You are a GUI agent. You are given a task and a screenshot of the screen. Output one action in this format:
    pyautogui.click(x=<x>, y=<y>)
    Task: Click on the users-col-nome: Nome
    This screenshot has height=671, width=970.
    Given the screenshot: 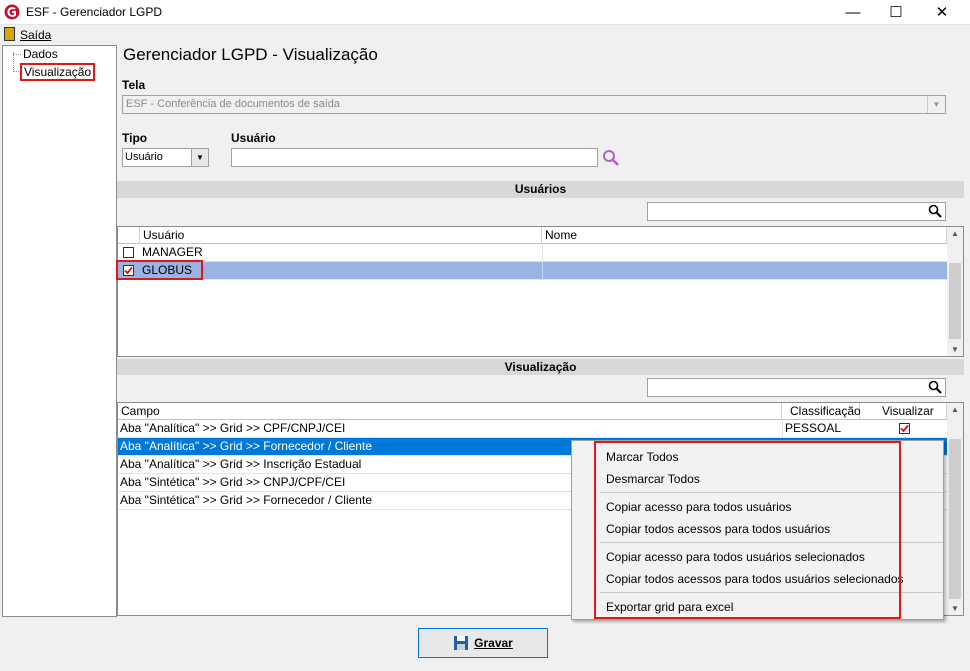 What is the action you would take?
    pyautogui.click(x=744, y=235)
    